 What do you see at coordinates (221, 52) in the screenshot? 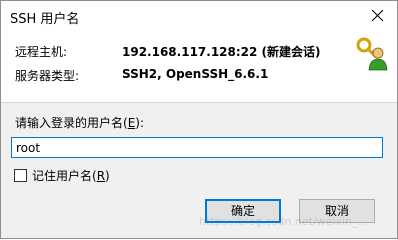
I see `remote-host-value: 192.168.117.128:22 (新建会话)` at bounding box center [221, 52].